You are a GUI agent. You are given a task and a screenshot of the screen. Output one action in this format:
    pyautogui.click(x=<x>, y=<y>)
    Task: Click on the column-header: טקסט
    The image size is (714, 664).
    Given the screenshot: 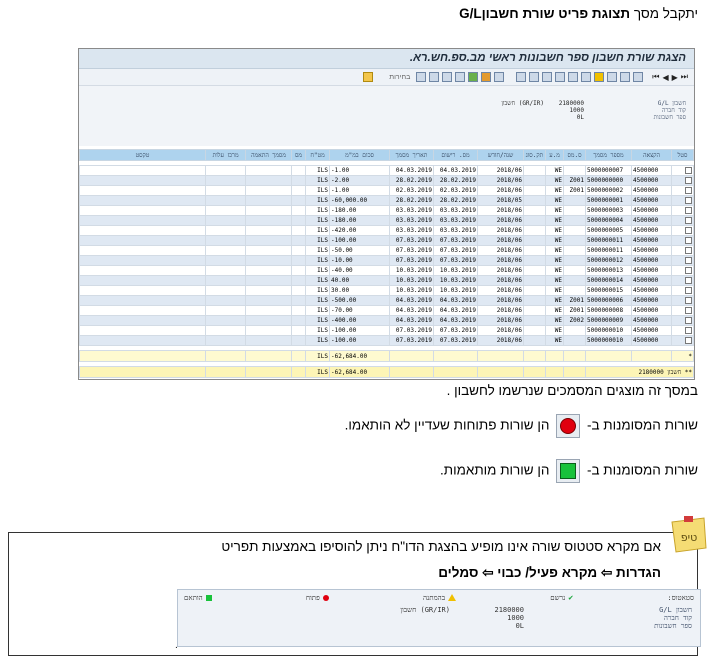 What is the action you would take?
    pyautogui.click(x=142, y=155)
    